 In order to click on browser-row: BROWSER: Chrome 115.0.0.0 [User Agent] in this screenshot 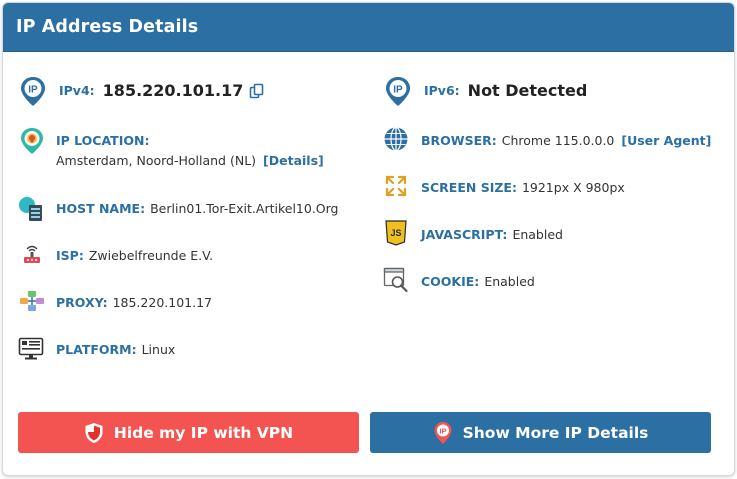, I will do `click(566, 140)`.